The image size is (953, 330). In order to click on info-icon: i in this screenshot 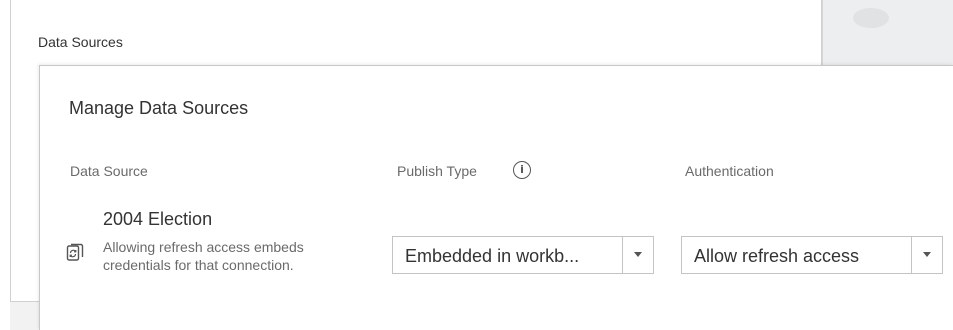, I will do `click(522, 170)`.